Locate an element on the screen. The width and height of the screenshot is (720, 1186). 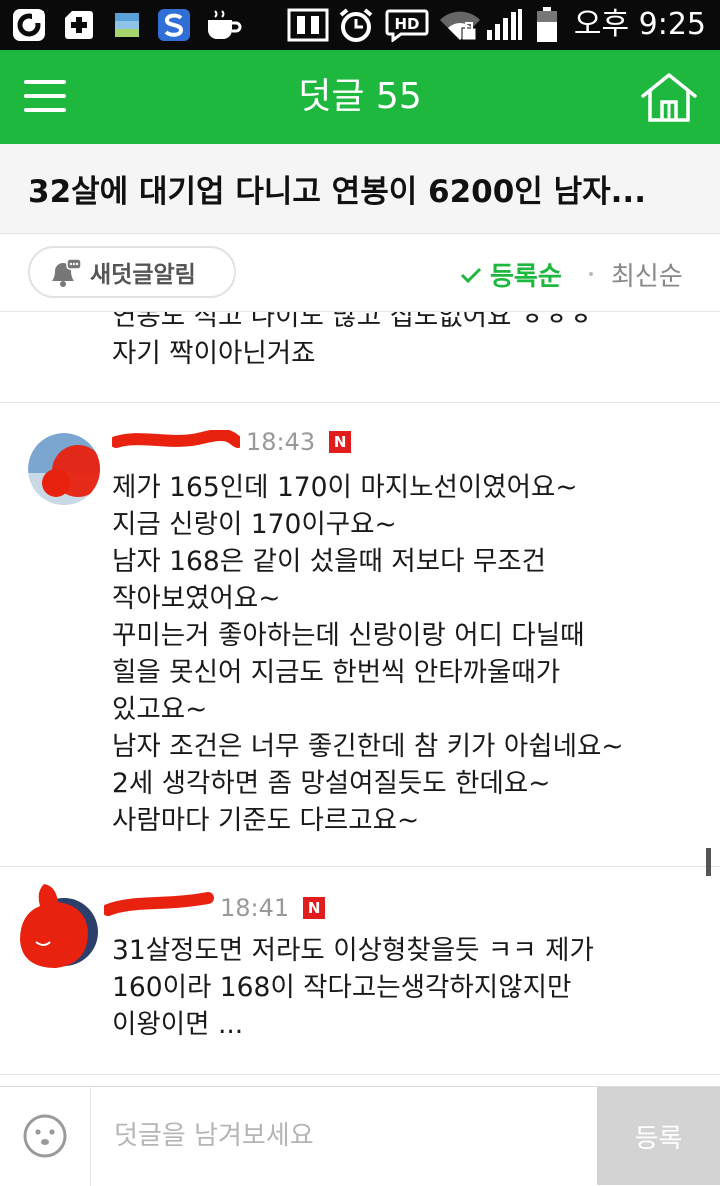
opera-icon is located at coordinates (29, 25).